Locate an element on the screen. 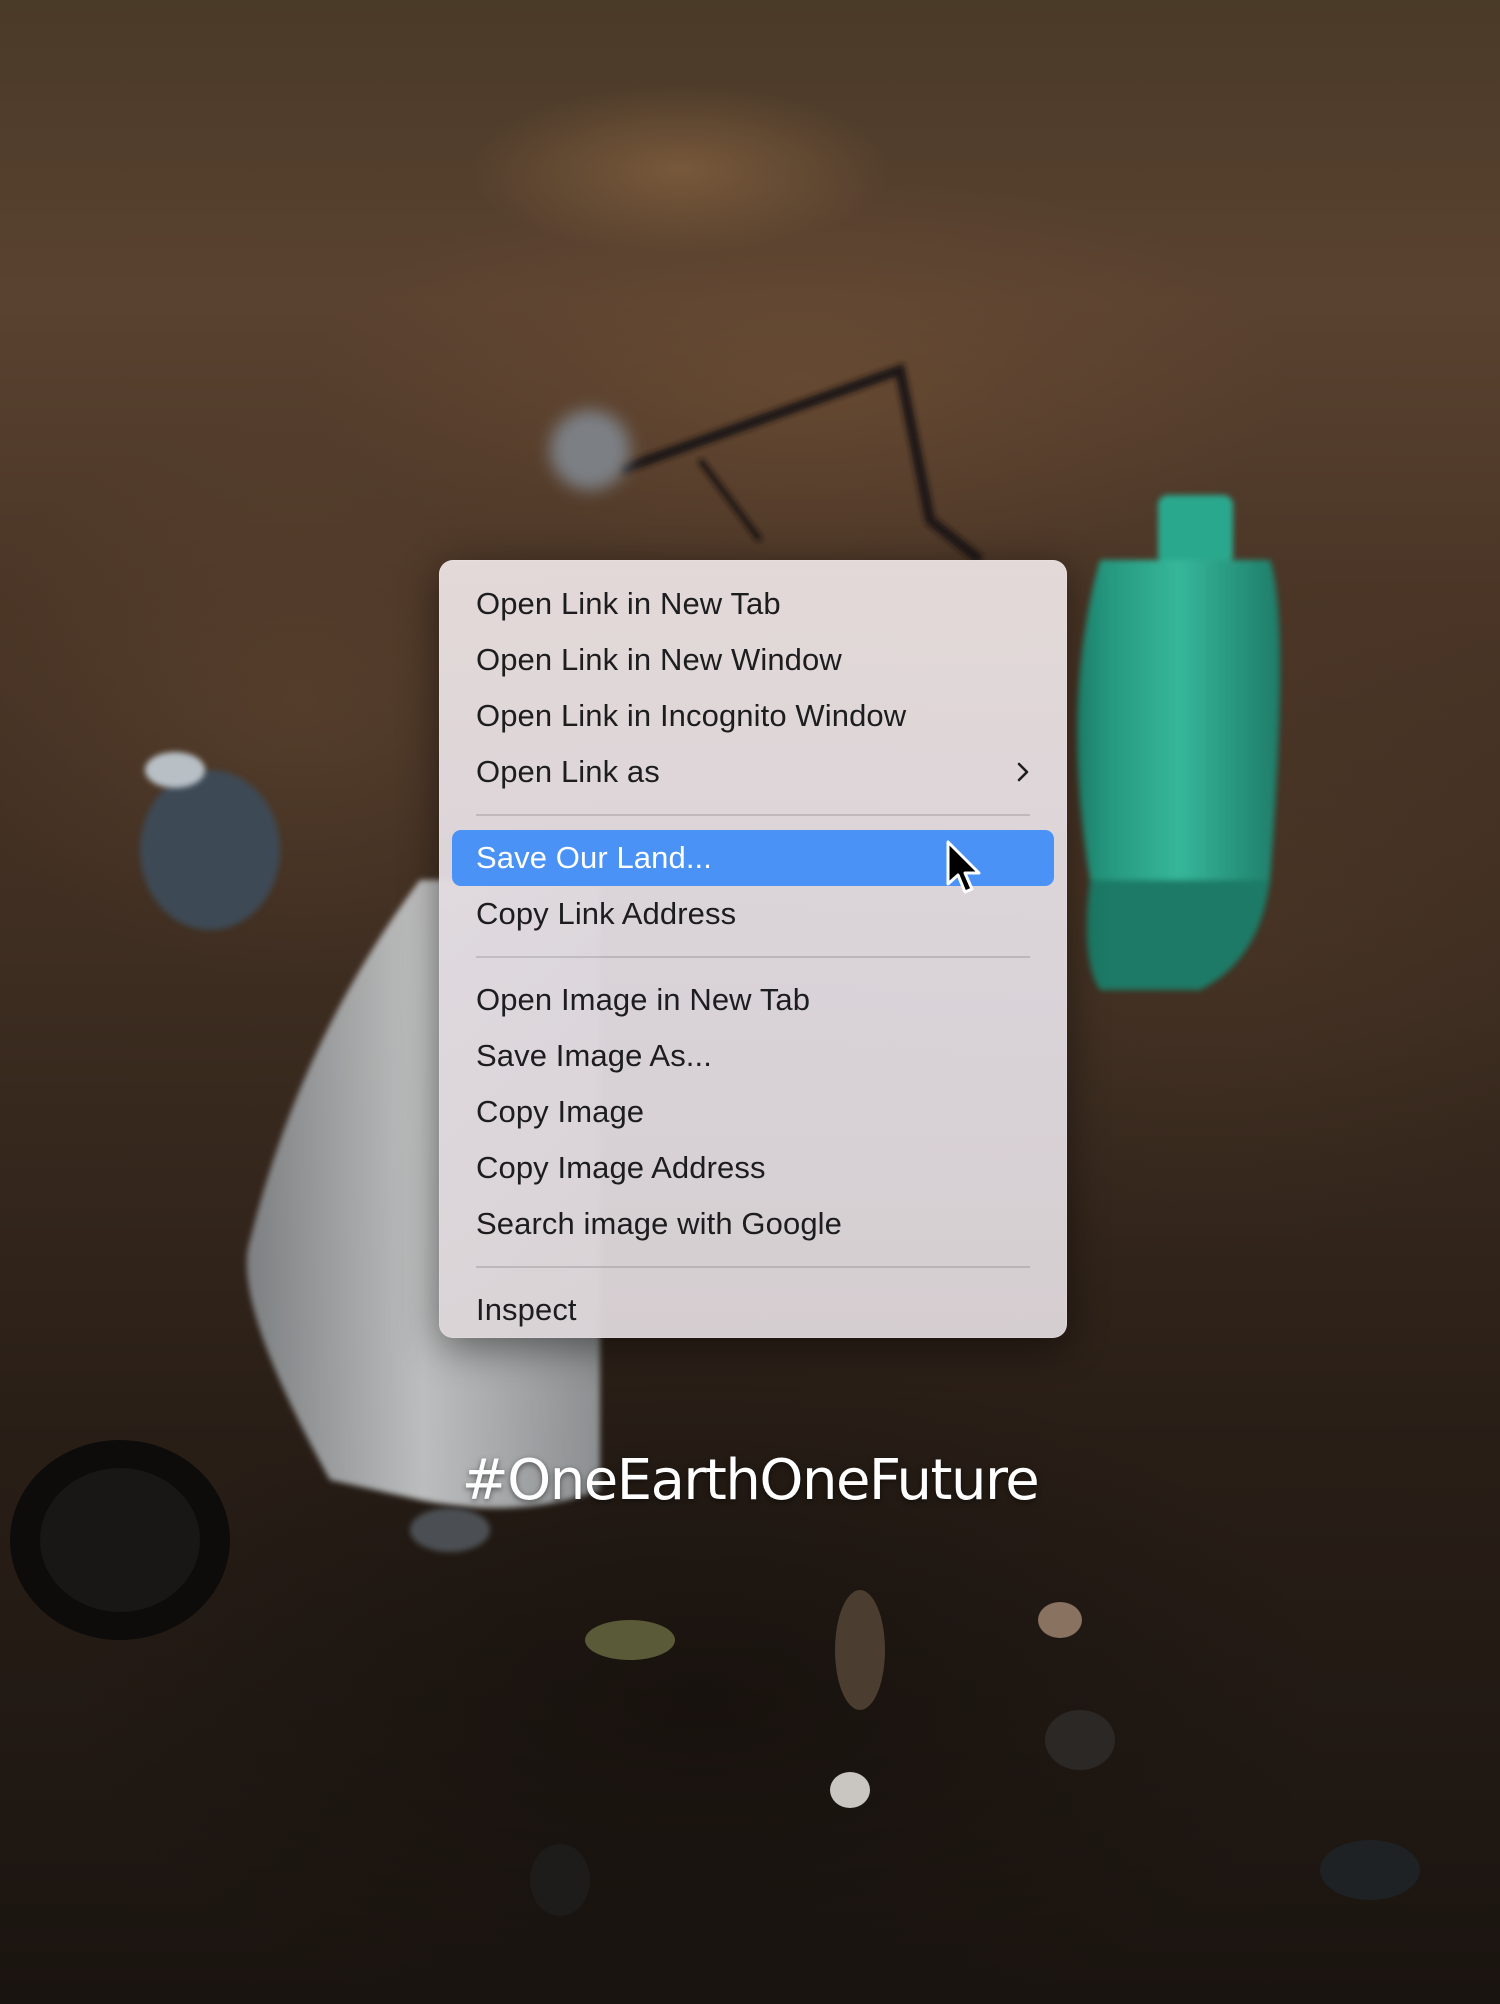  menu-item-label: Copy Image Address is located at coordinates (621, 1167).